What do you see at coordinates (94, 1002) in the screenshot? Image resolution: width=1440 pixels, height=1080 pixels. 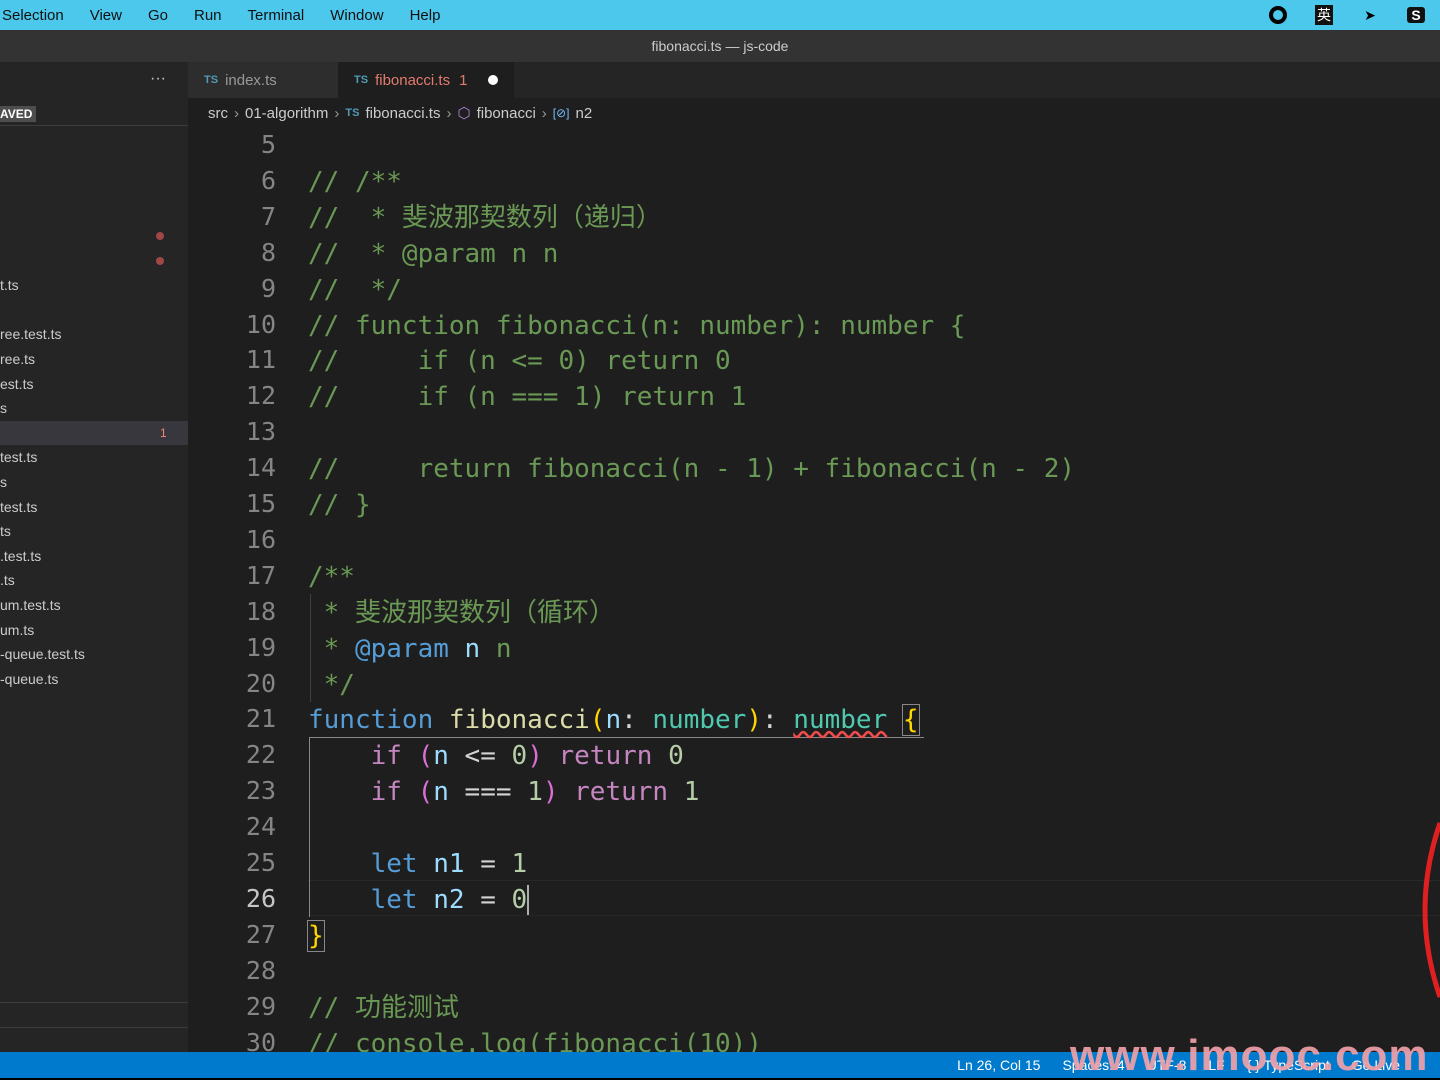 I see `divider` at bounding box center [94, 1002].